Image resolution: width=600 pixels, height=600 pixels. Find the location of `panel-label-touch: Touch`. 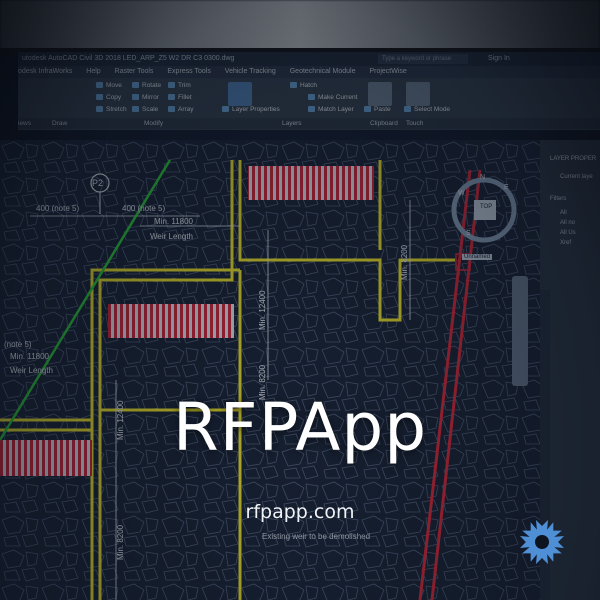

panel-label-touch: Touch is located at coordinates (415, 123).